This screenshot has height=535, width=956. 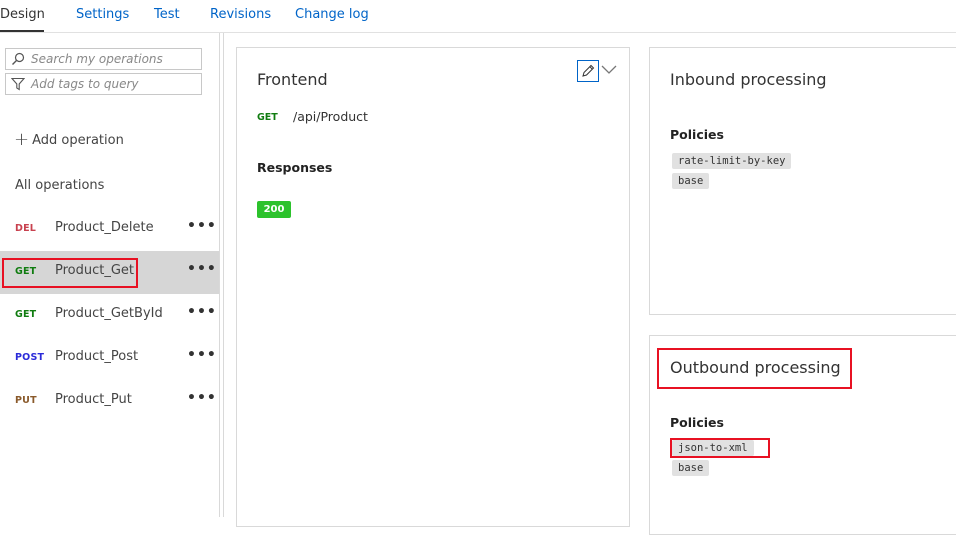 What do you see at coordinates (292, 79) in the screenshot?
I see `frontend-title: Frontend` at bounding box center [292, 79].